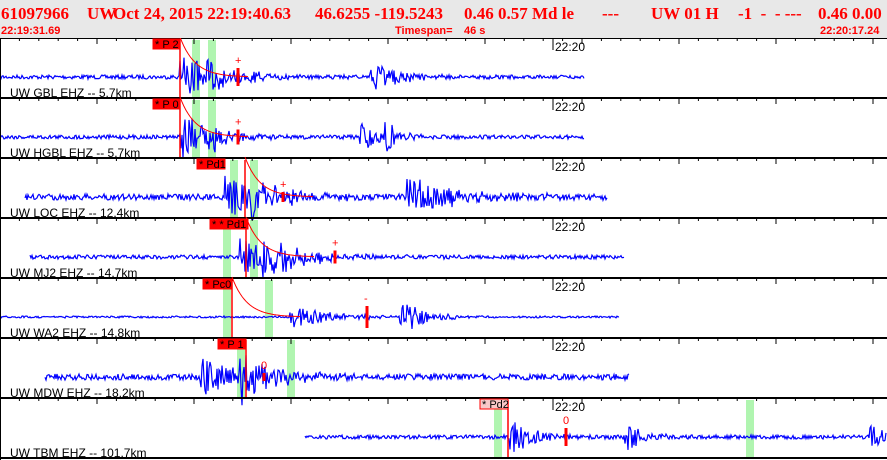 Image resolution: width=887 pixels, height=460 pixels. I want to click on channel-row: 22:20* * Pd1+UW MJ2 EHZ -- 14.7km, so click(443, 248).